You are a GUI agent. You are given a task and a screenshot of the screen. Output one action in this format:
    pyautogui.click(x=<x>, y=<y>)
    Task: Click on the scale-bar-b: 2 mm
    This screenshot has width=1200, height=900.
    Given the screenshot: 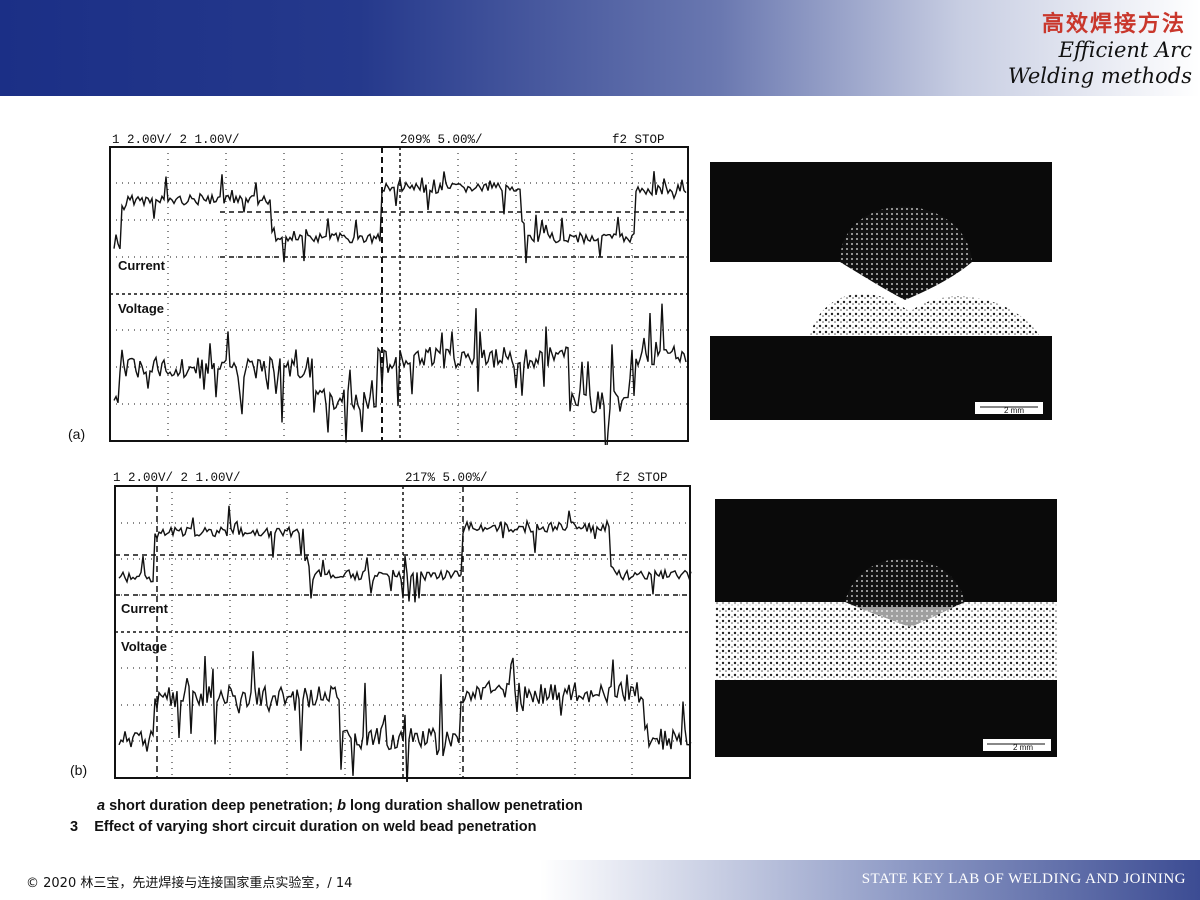 What is the action you would take?
    pyautogui.click(x=1023, y=747)
    